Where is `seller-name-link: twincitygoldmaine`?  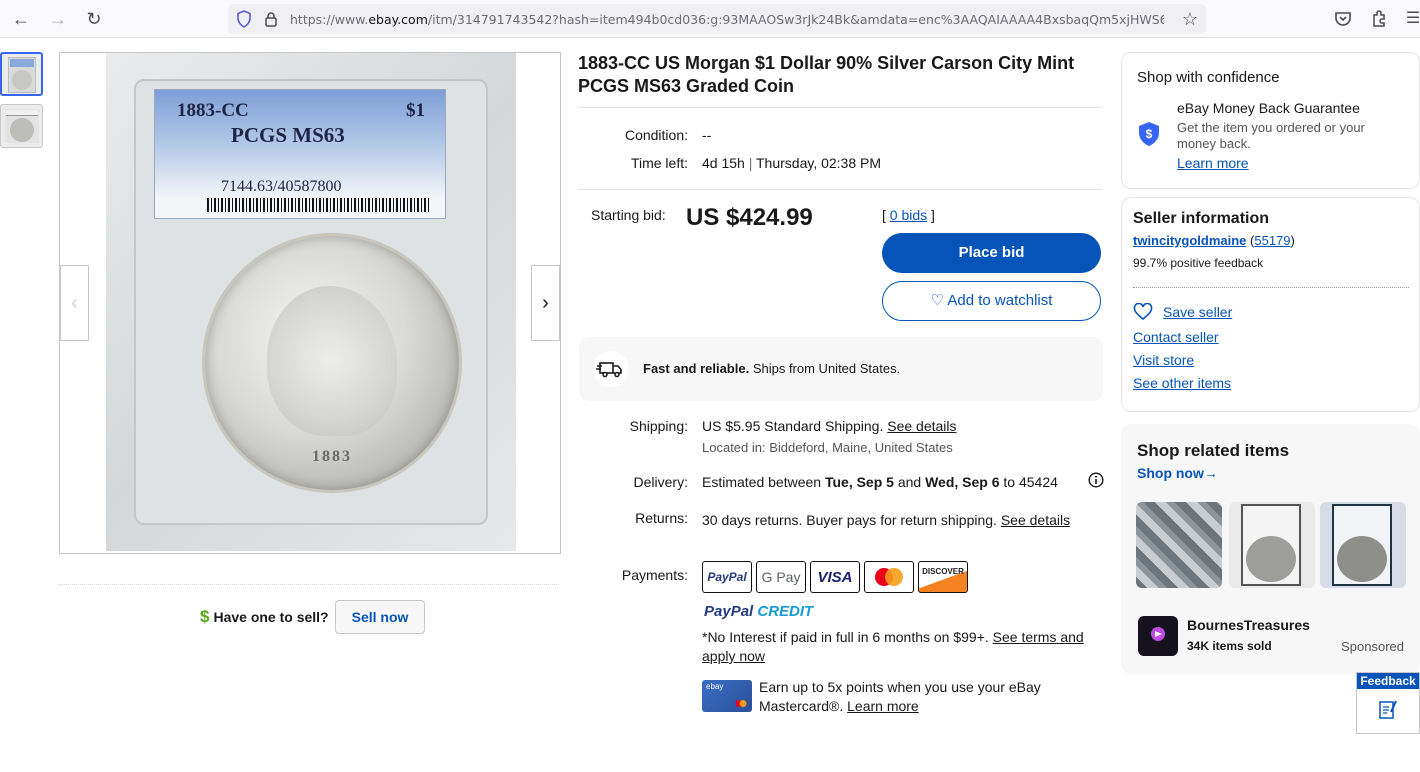 seller-name-link: twincitygoldmaine is located at coordinates (1189, 240).